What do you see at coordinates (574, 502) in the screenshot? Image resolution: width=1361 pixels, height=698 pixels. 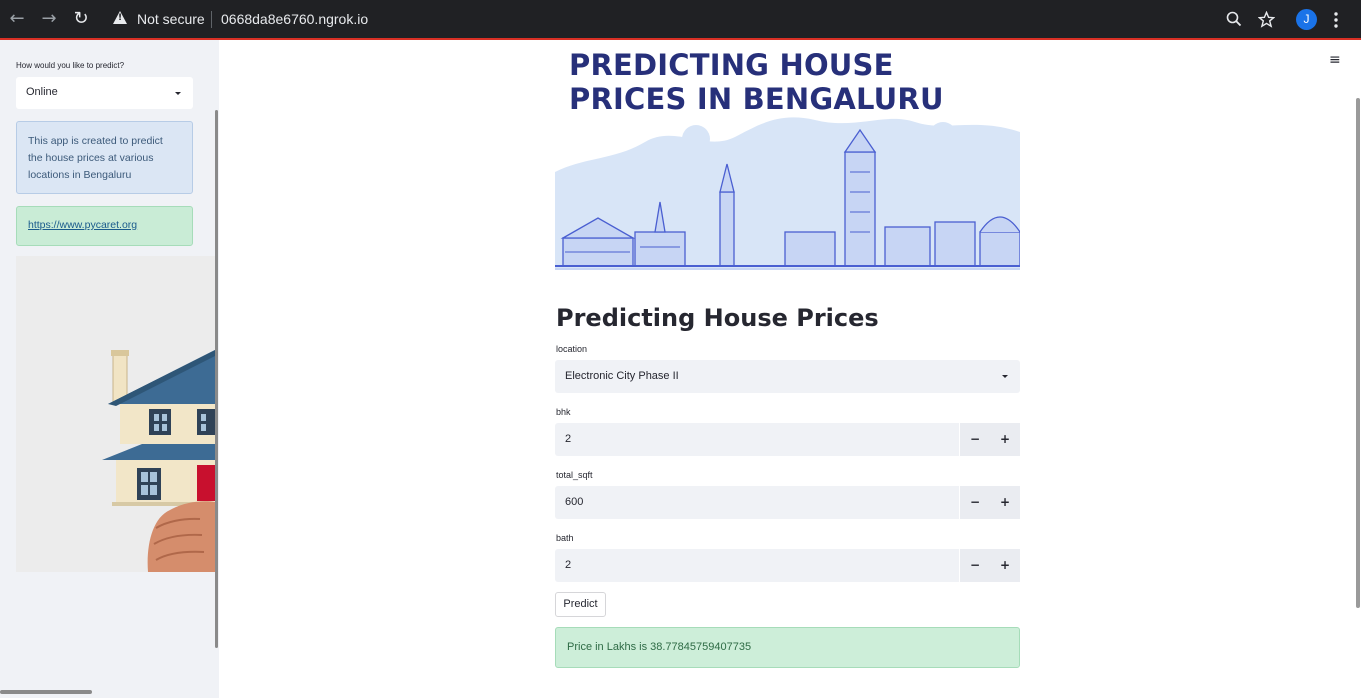 I see `total-sqft-value: 600` at bounding box center [574, 502].